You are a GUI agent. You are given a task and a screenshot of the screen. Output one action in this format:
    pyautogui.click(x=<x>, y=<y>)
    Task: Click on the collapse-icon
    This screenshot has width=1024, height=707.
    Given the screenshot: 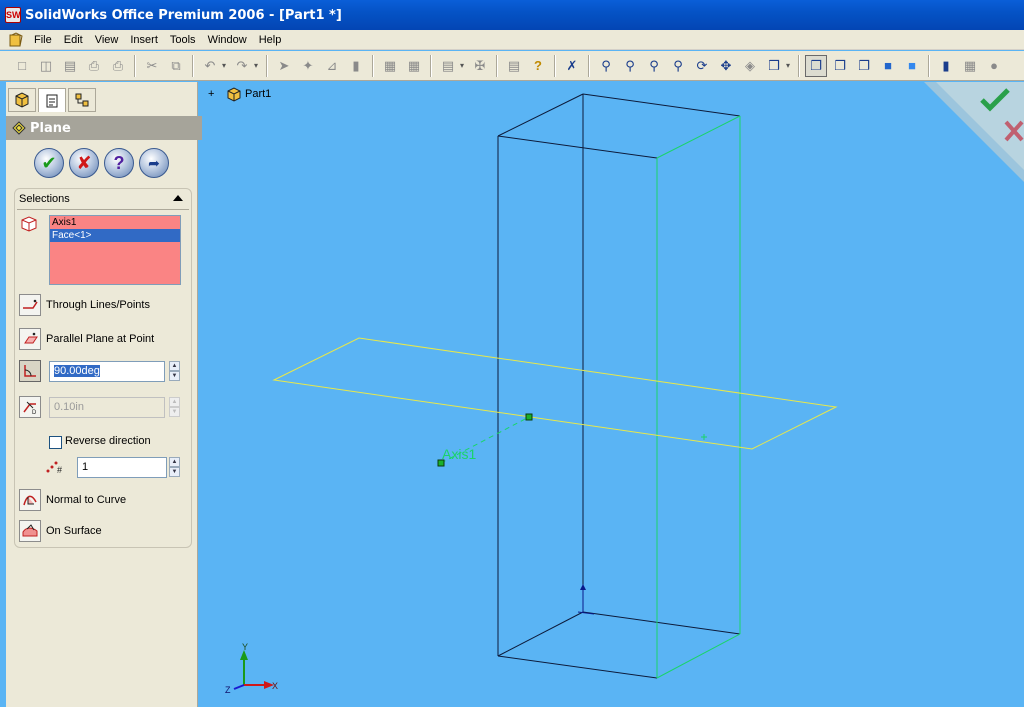 What is the action you would take?
    pyautogui.click(x=178, y=198)
    